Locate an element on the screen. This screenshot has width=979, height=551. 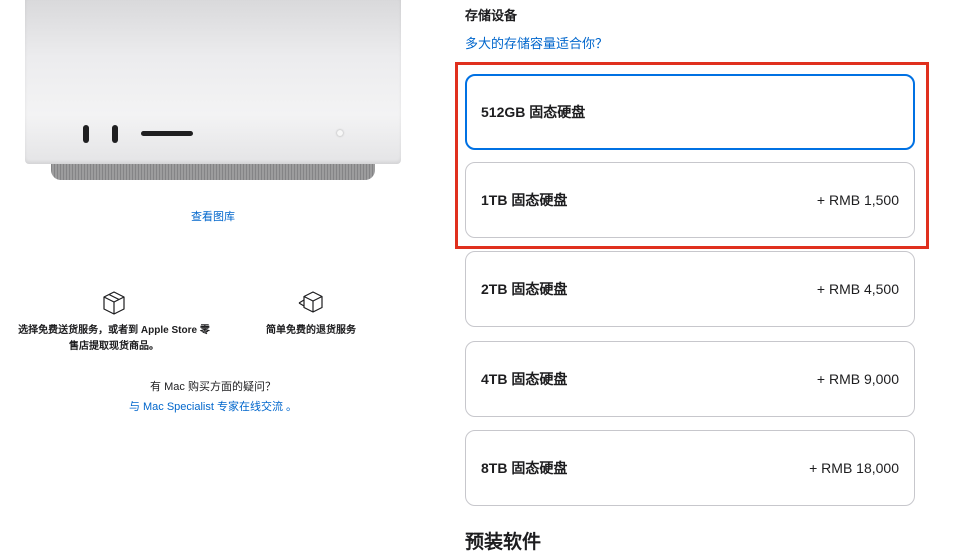
storage-option-label: 2TB 固态硬盘 is located at coordinates (524, 289).